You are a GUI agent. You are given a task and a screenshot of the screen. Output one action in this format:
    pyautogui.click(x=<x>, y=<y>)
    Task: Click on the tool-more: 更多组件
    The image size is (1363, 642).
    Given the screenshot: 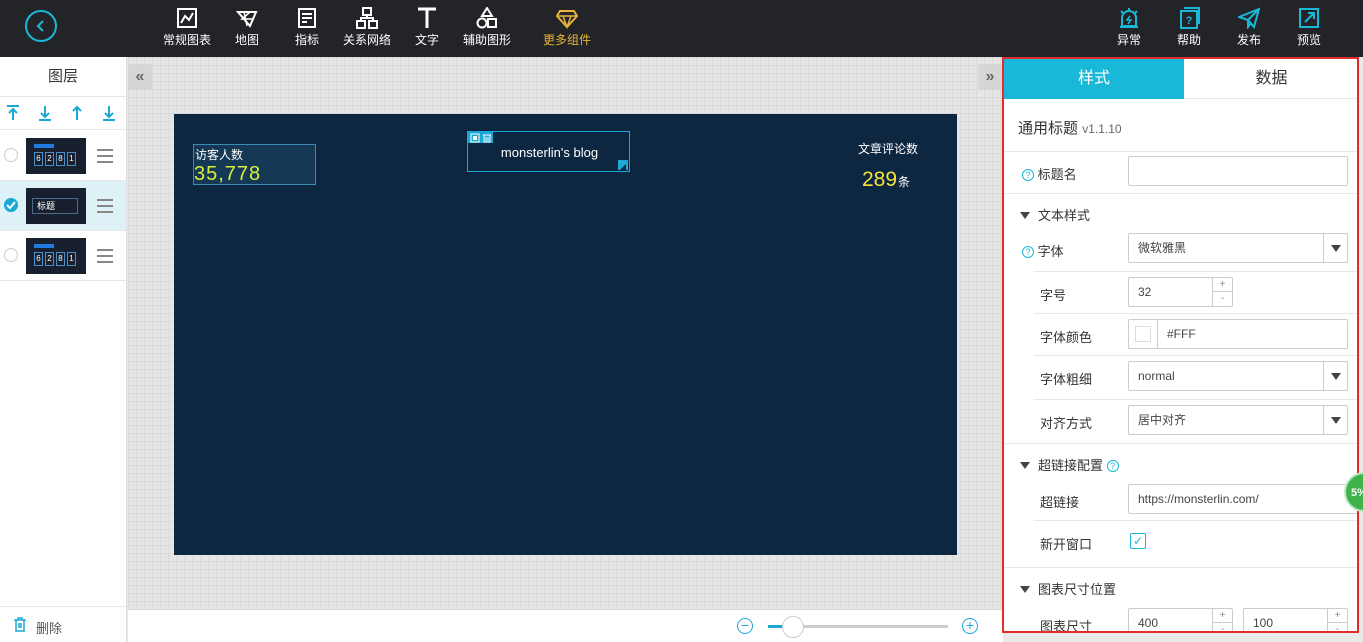 What is the action you would take?
    pyautogui.click(x=567, y=27)
    